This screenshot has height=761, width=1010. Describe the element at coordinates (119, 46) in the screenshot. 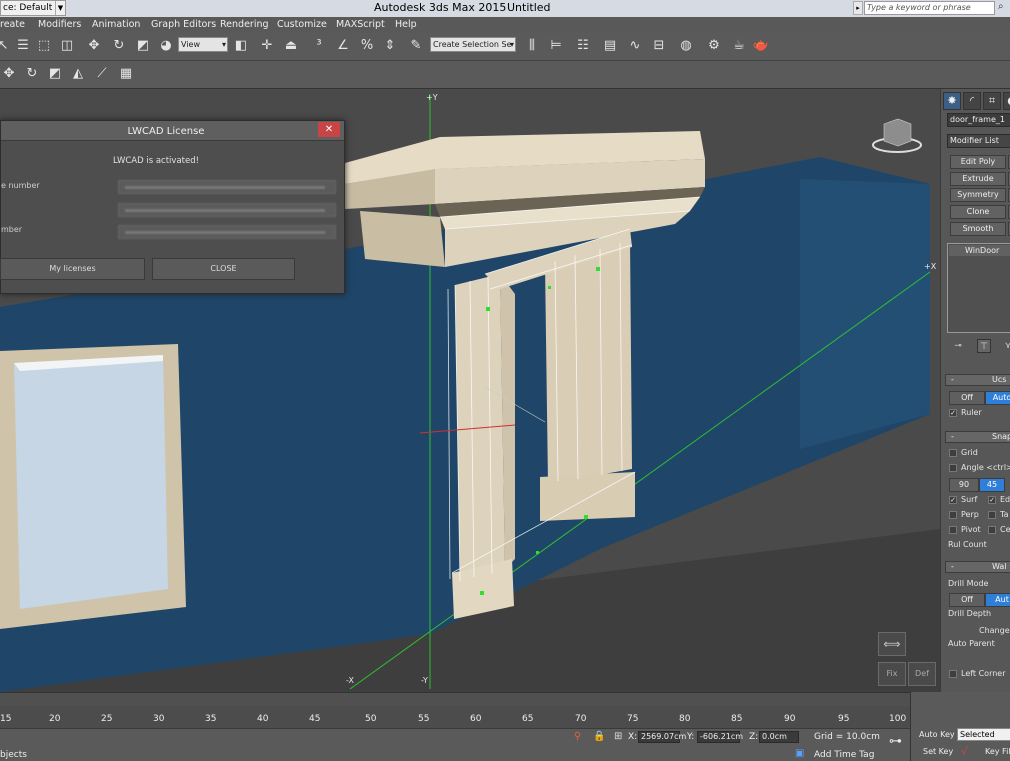

I see `rotate-icon: ↻` at that location.